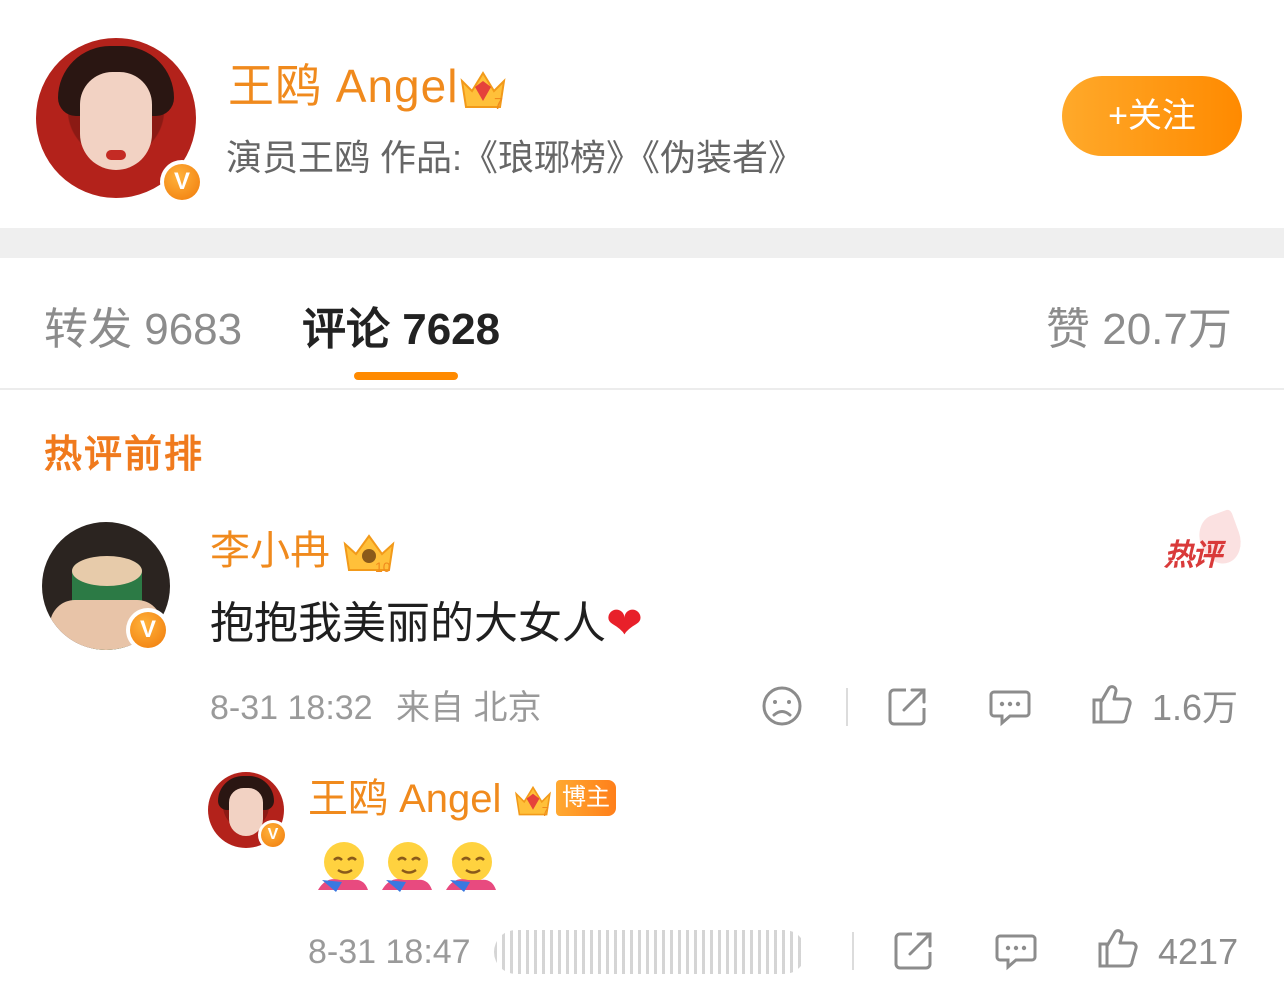  I want to click on tab-comments: 评论 7628, so click(401, 330).